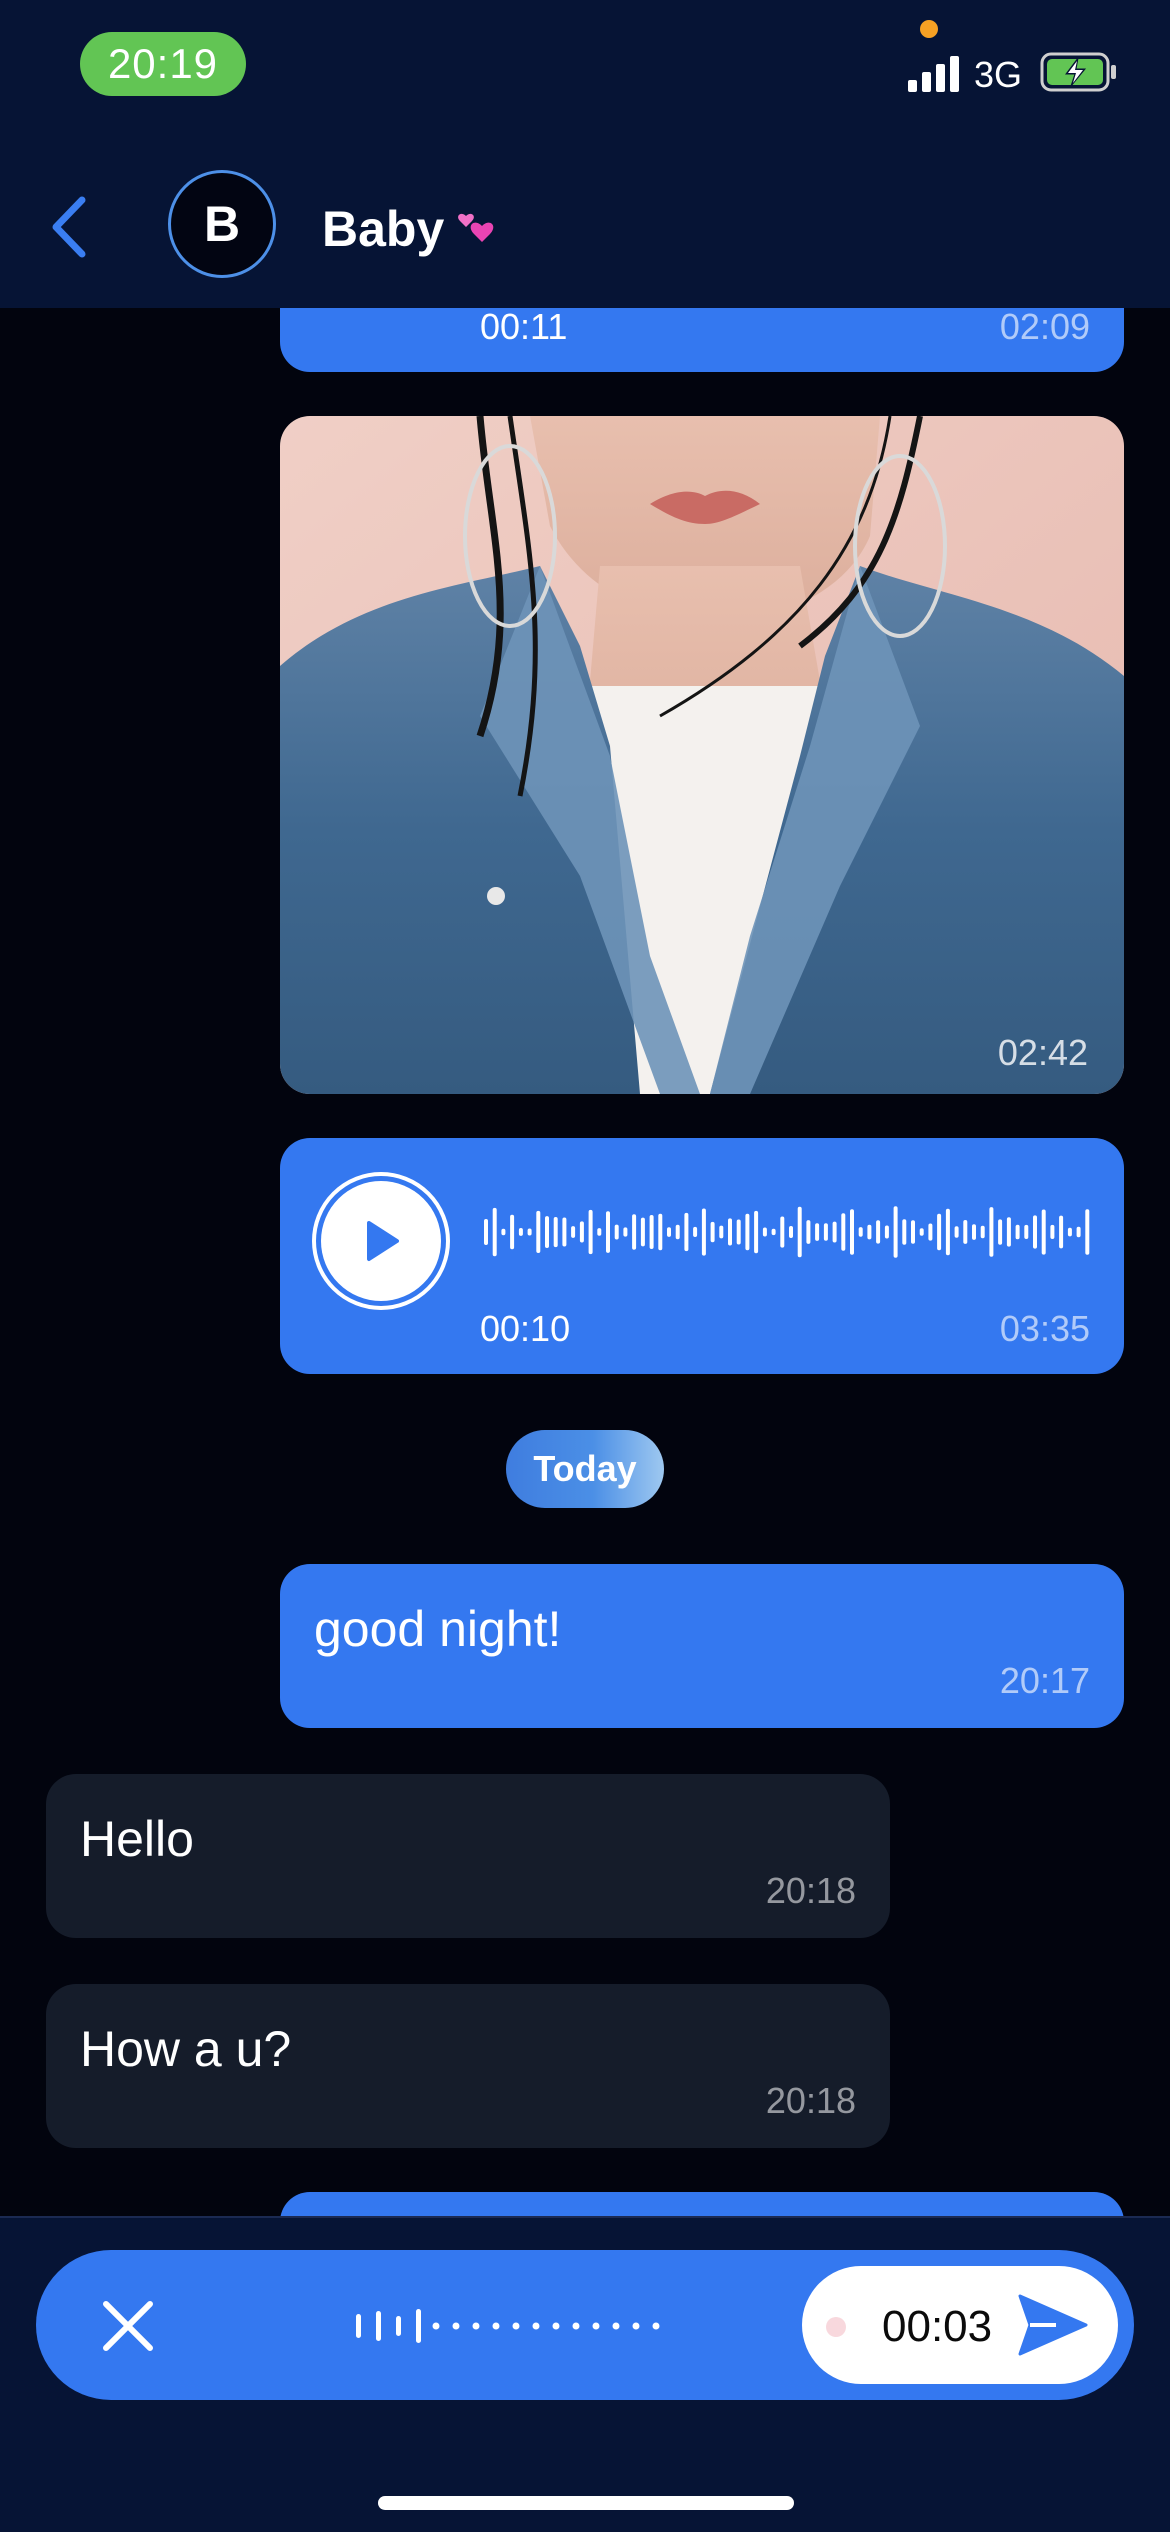  I want to click on message-text: Hello, so click(137, 1839).